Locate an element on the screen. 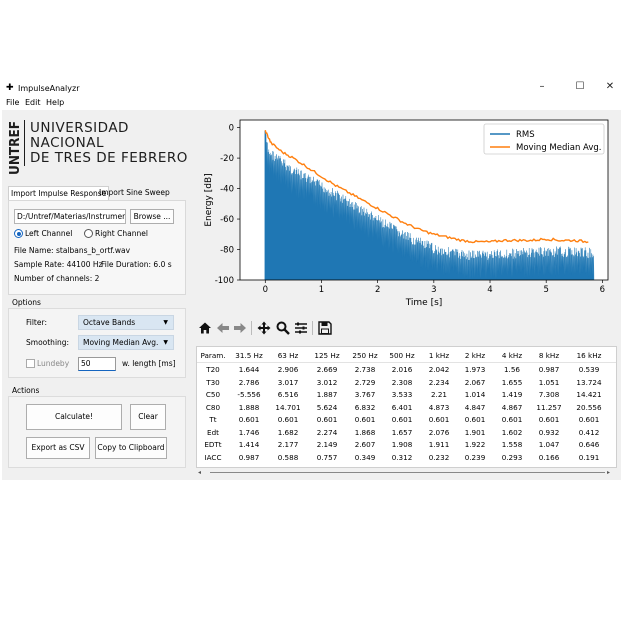 The width and height of the screenshot is (623, 623). file-duration-text: File Duration: 6.0 s is located at coordinates (136, 264).